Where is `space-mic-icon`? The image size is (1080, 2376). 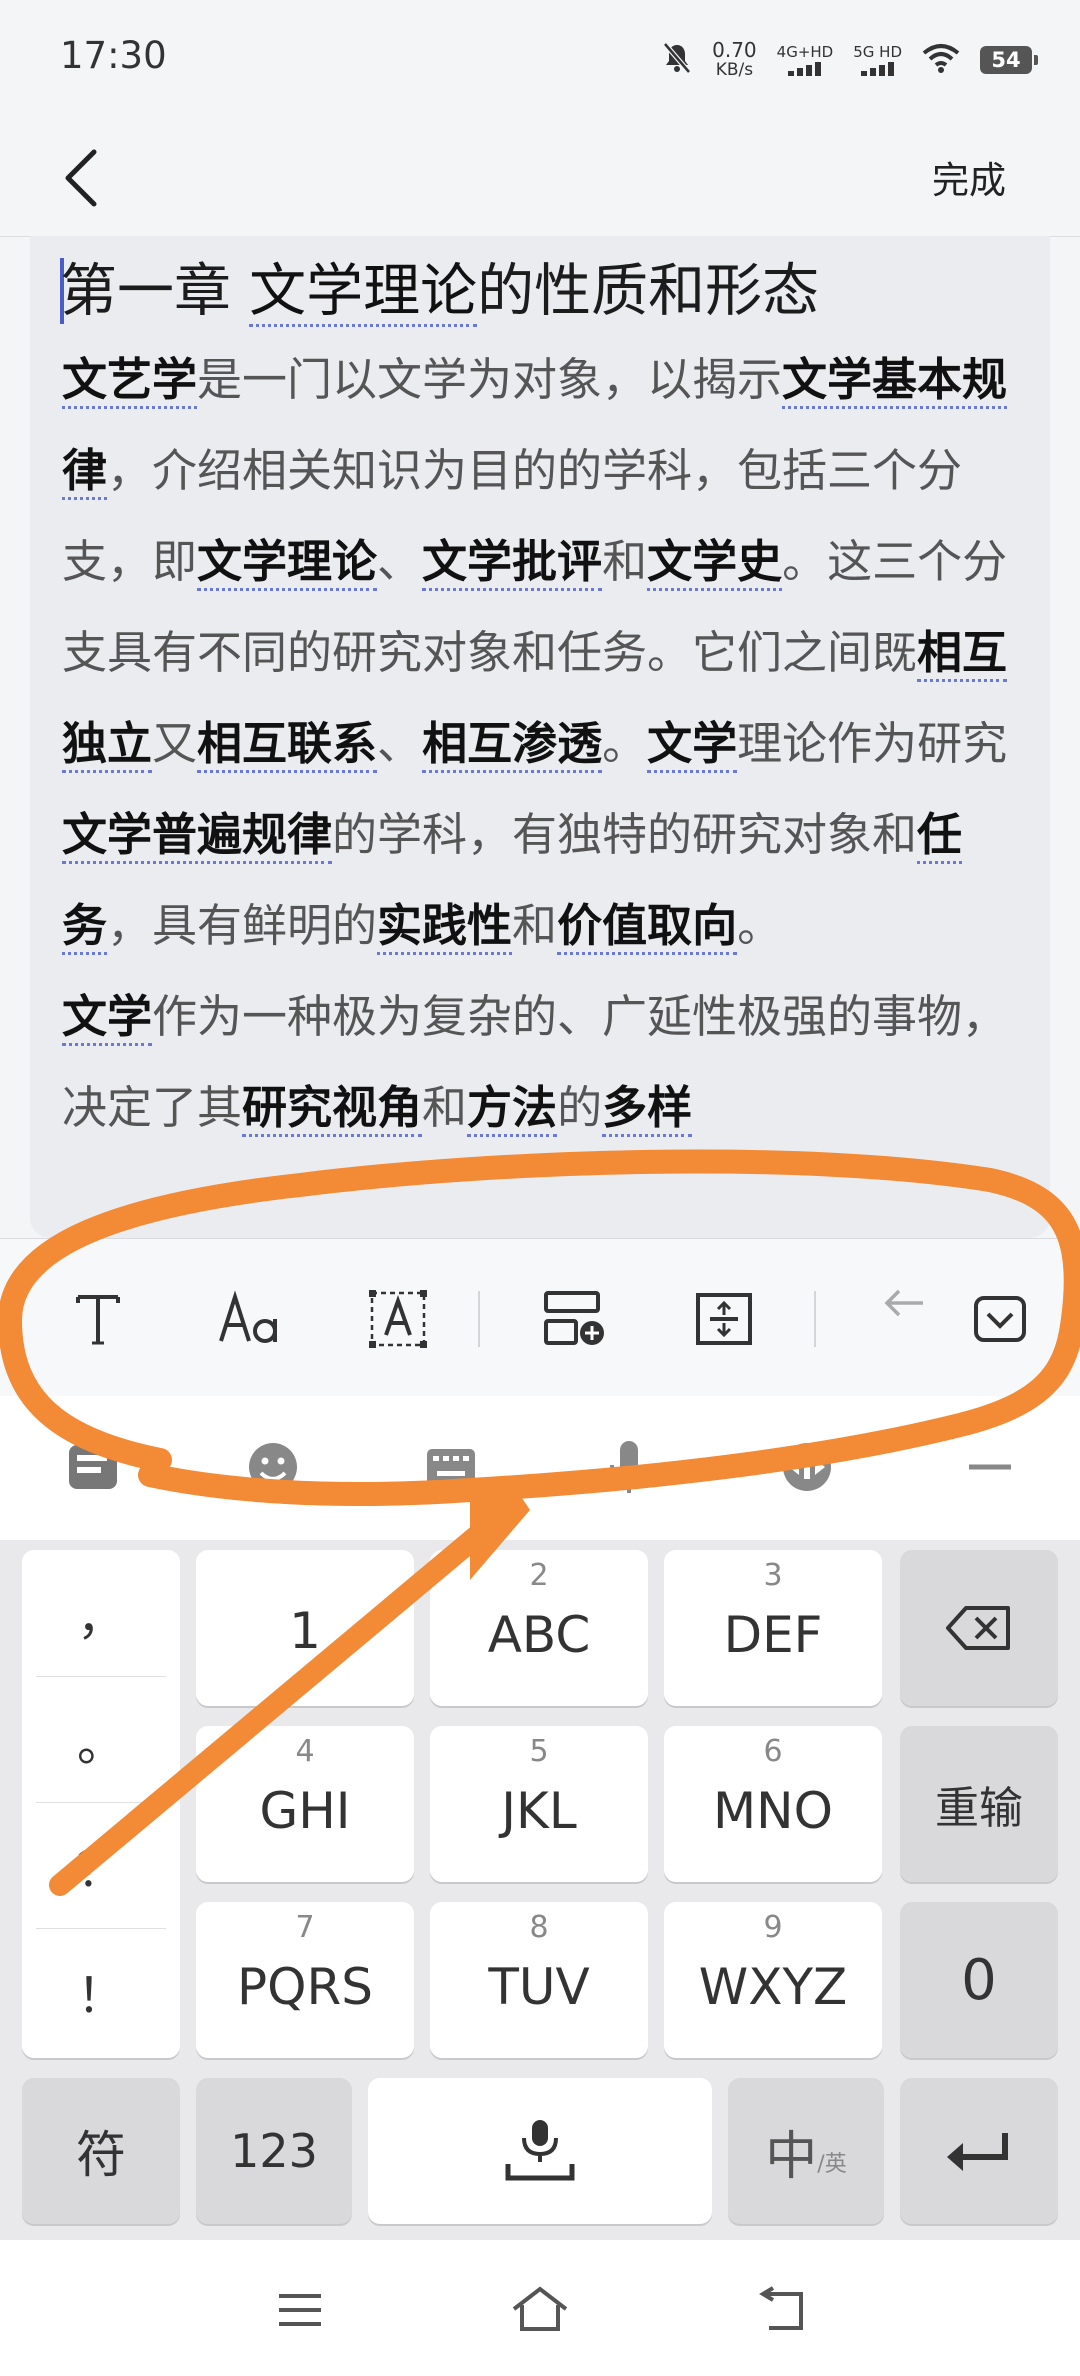
space-mic-icon is located at coordinates (540, 2151).